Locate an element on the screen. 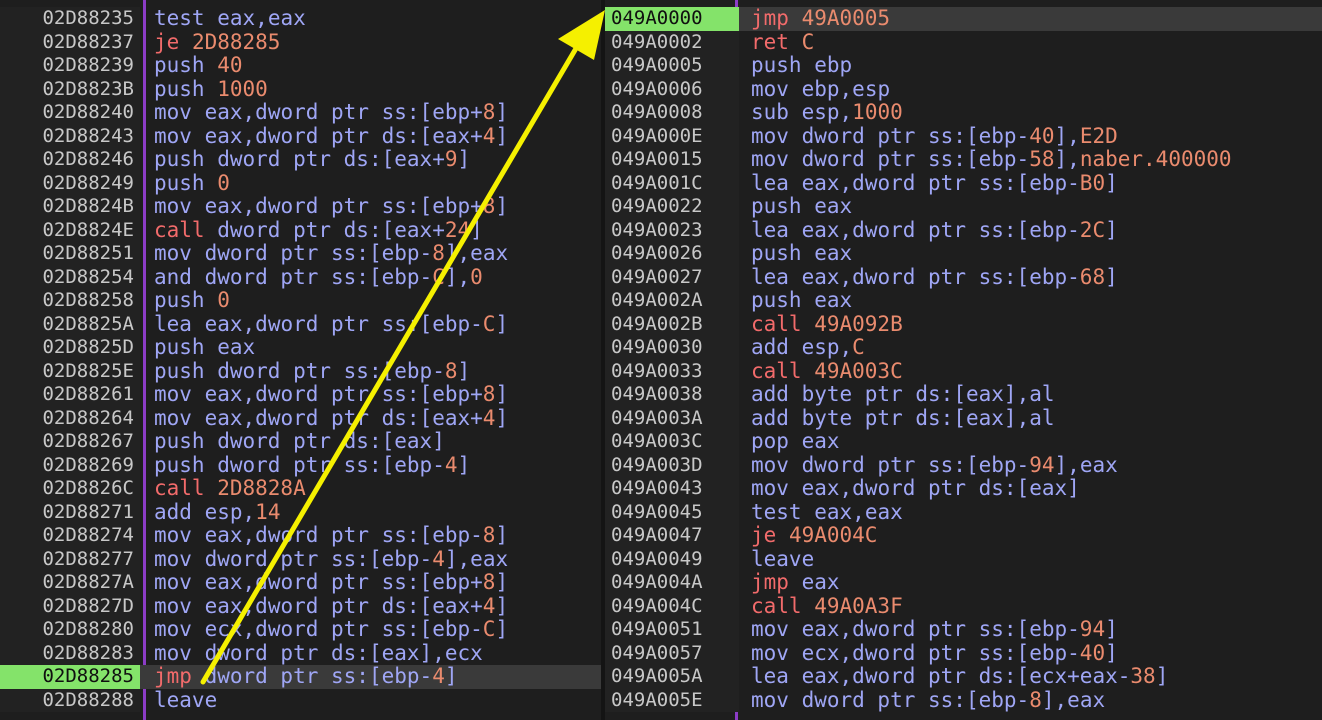  left-address: 02D88240 is located at coordinates (70, 113).